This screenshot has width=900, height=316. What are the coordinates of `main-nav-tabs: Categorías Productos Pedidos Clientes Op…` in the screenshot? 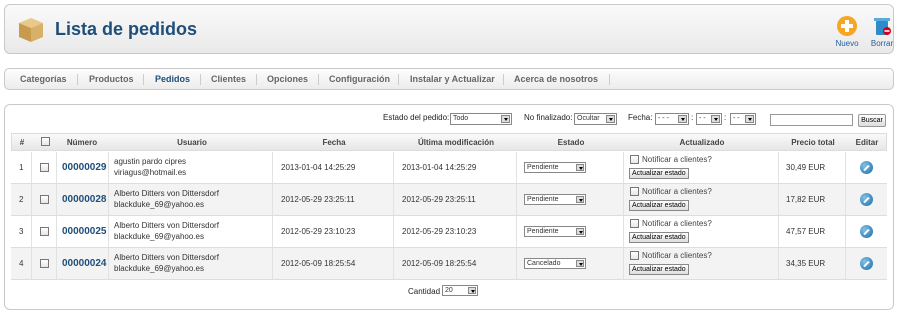 It's located at (449, 79).